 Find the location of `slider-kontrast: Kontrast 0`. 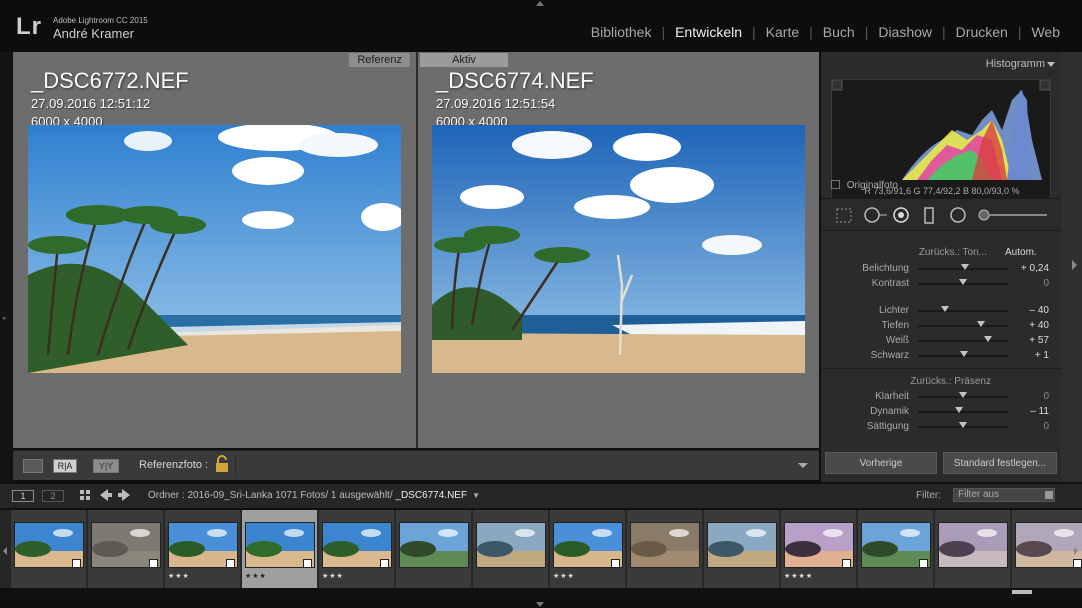

slider-kontrast: Kontrast 0 is located at coordinates (941, 285).